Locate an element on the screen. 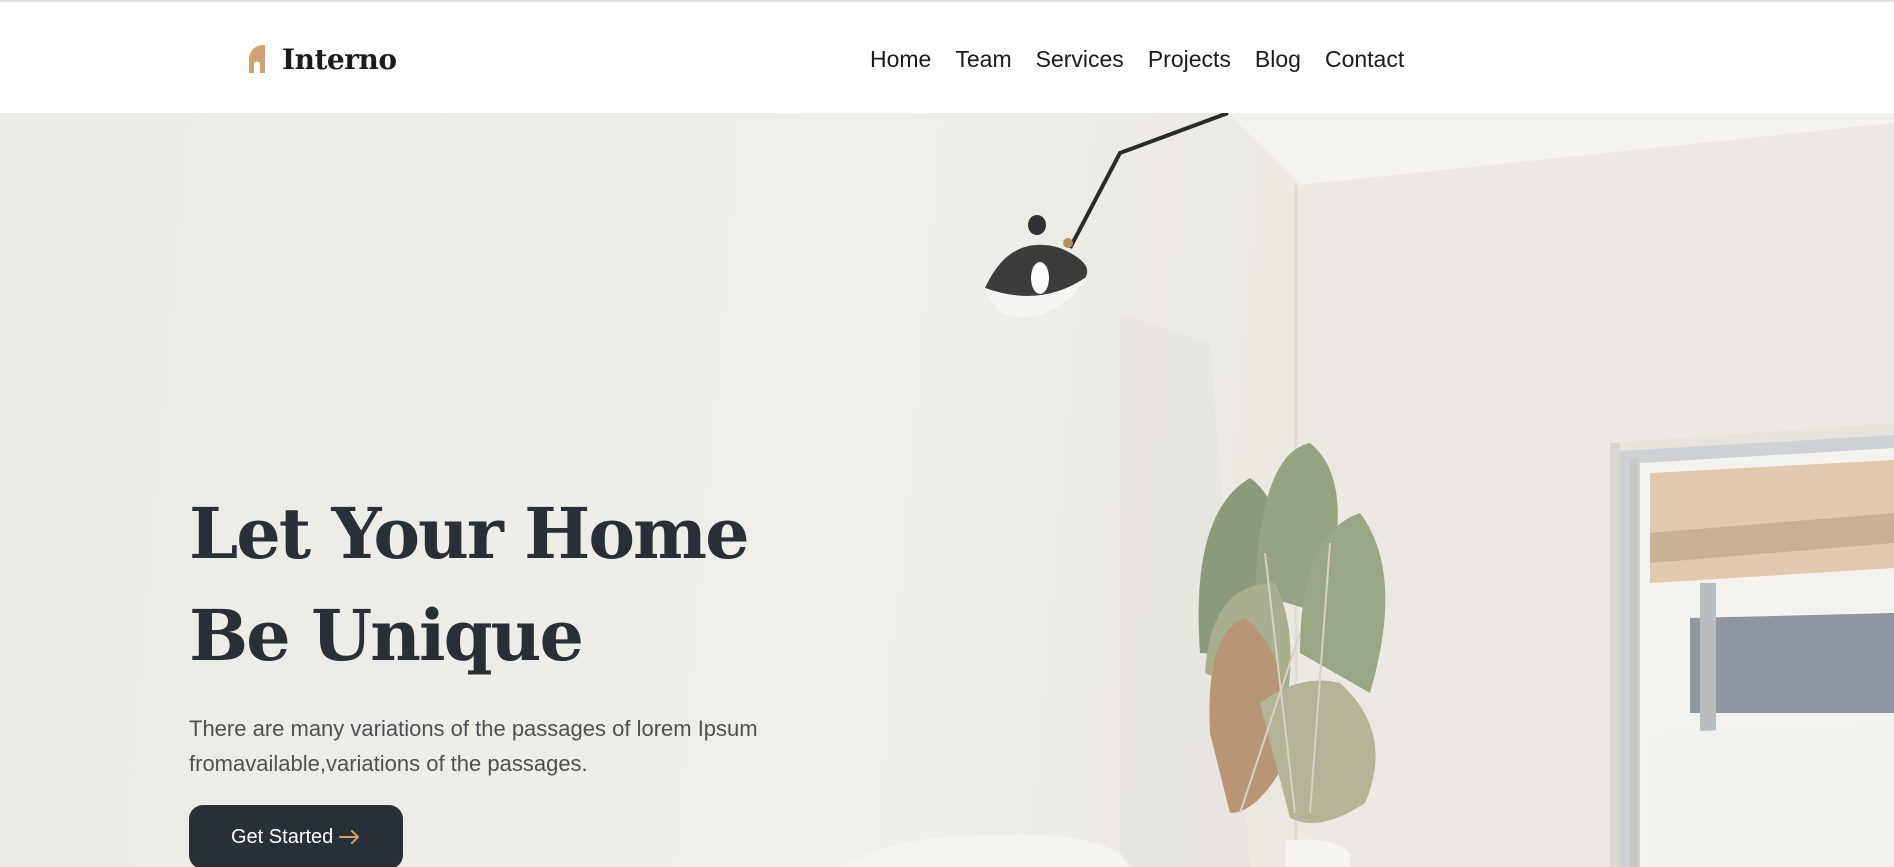 This screenshot has height=867, width=1894. logo-icon is located at coordinates (257, 59).